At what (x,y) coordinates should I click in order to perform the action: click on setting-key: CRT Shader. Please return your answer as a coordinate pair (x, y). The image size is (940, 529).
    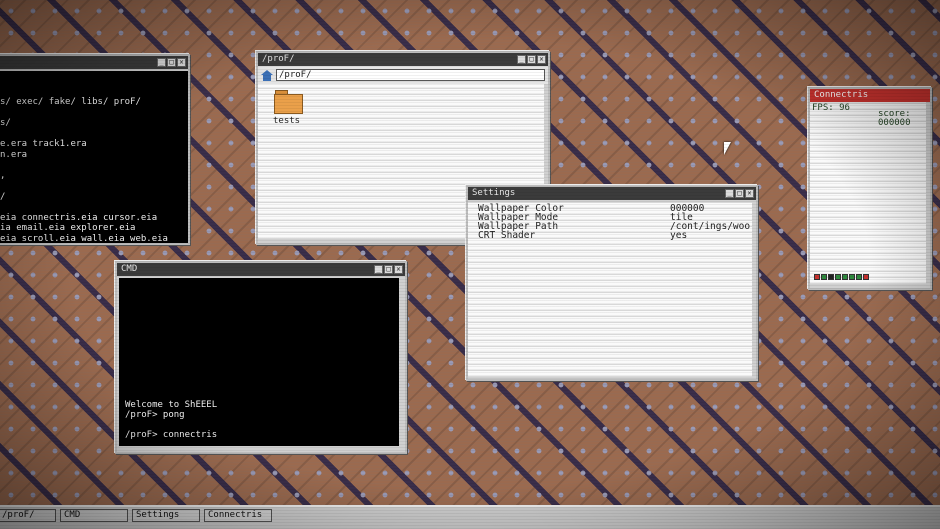
    Looking at the image, I should click on (507, 235).